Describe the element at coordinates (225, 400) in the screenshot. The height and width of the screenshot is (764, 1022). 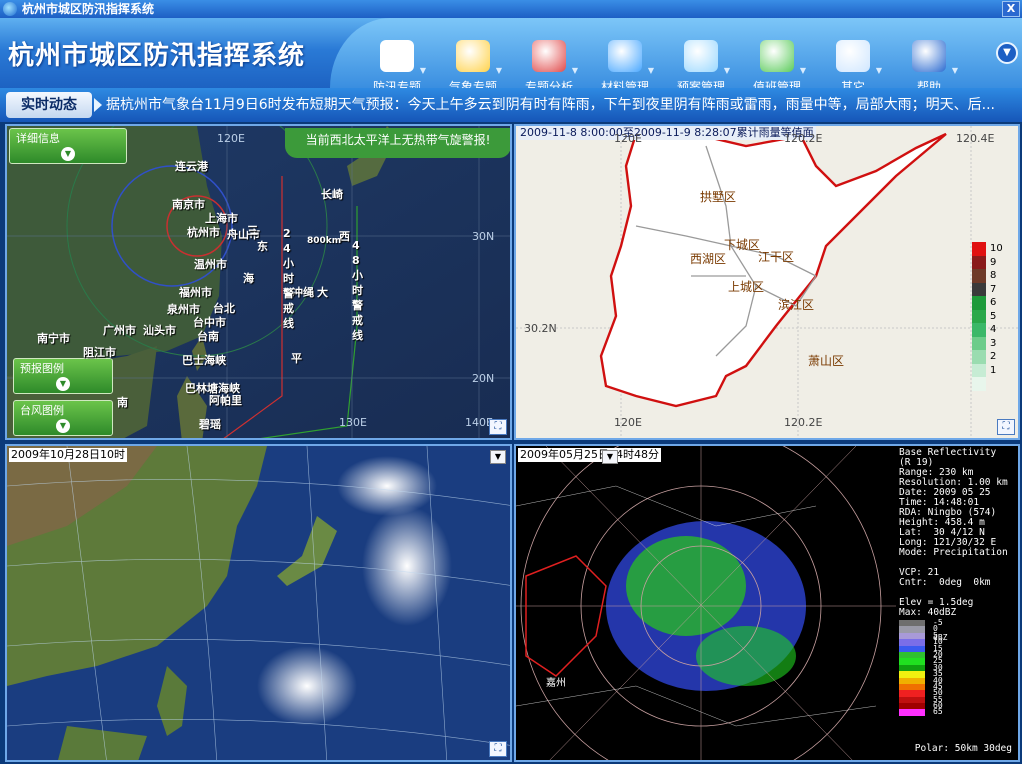
I see `place-label: 阿帕里` at that location.